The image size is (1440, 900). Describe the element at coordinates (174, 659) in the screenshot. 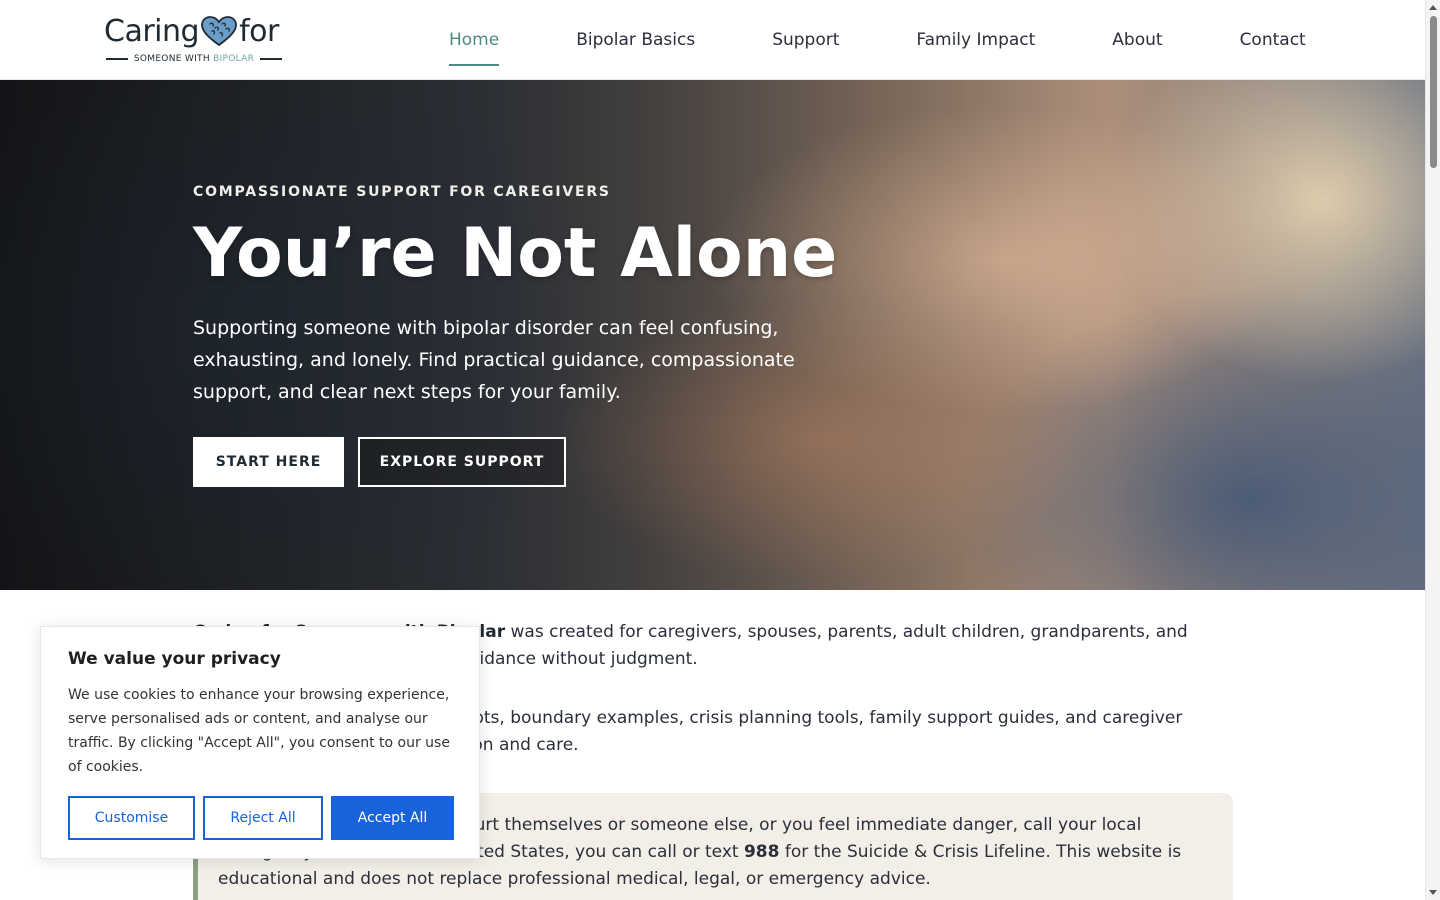

I see `cookie-title: We value your privacy` at that location.